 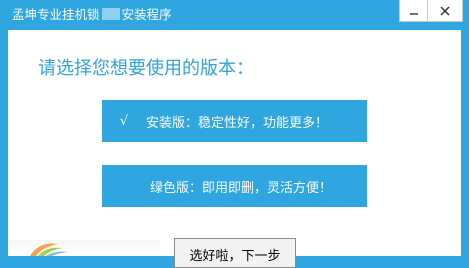 I want to click on check-mark: √, so click(x=124, y=121).